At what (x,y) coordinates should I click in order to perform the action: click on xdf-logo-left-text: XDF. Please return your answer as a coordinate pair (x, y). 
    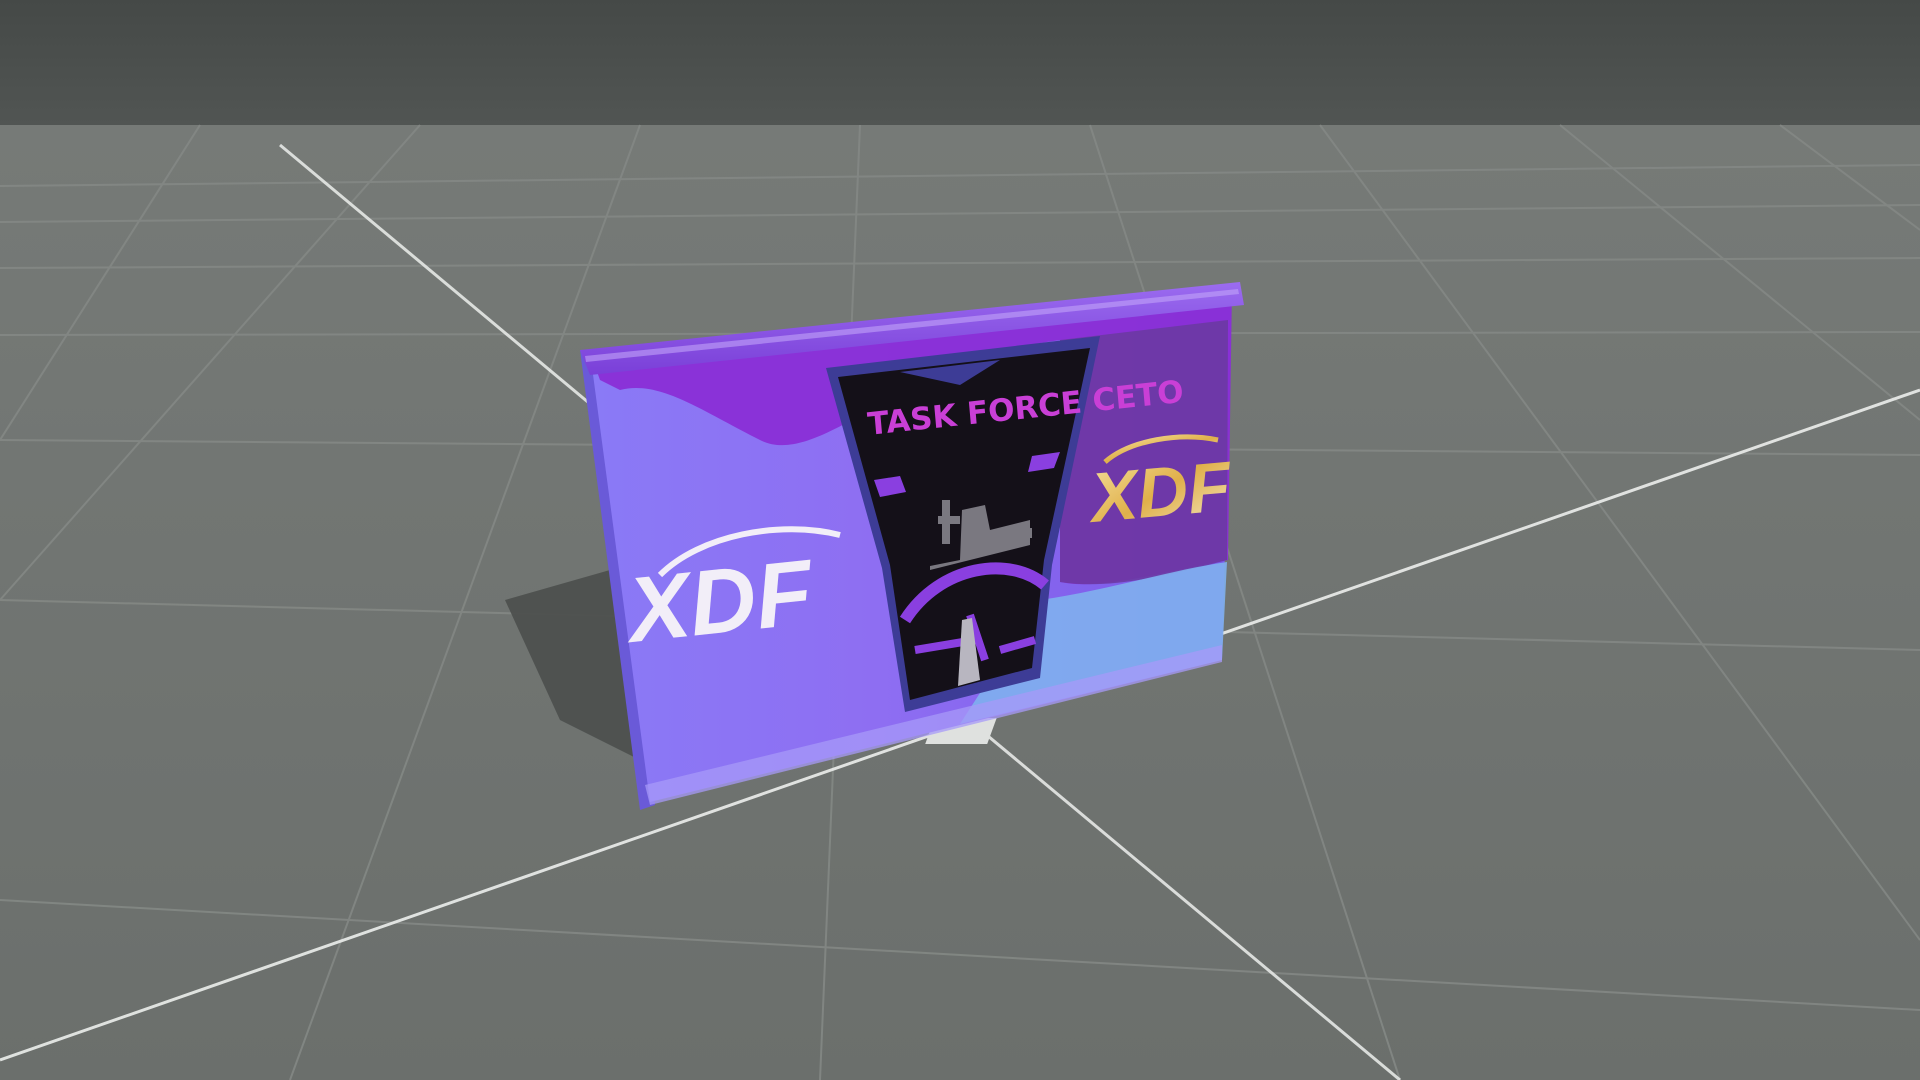
    Looking at the image, I should click on (718, 601).